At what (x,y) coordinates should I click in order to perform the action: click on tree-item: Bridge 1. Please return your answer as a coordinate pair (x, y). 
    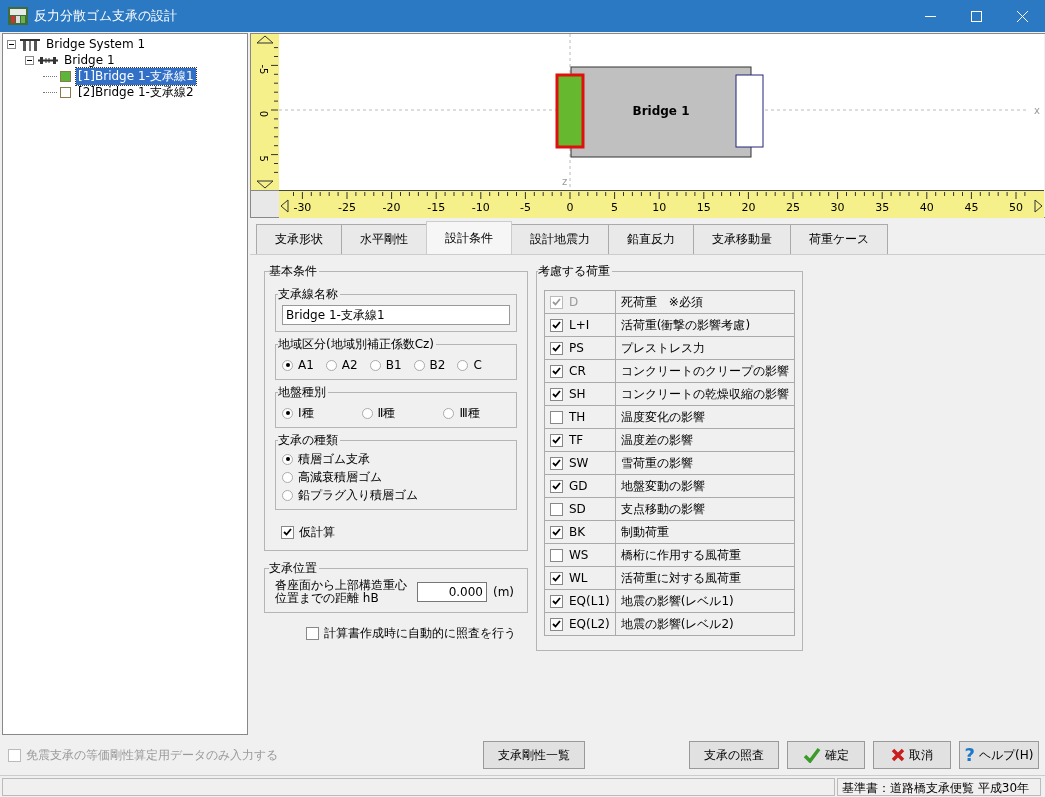
    Looking at the image, I should click on (89, 60).